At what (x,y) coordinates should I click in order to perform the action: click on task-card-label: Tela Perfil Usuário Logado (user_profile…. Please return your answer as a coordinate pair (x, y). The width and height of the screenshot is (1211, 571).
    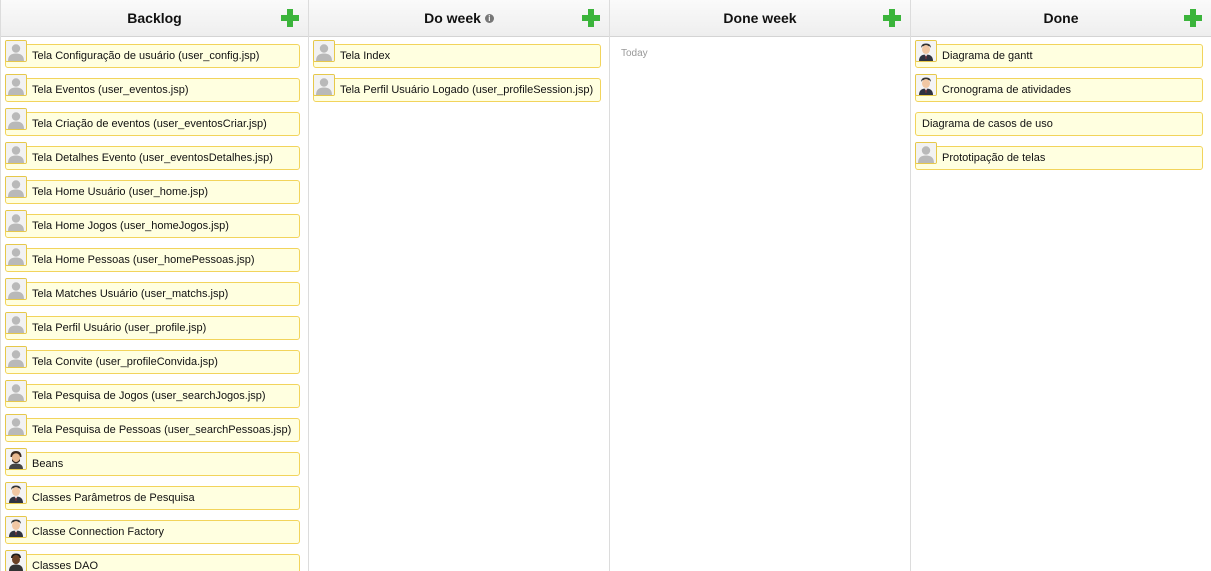
    Looking at the image, I should click on (467, 90).